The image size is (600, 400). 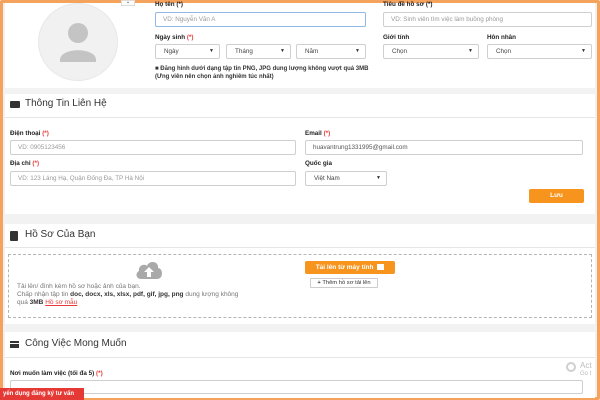 I want to click on gender-select: Chọn ▼, so click(x=431, y=51).